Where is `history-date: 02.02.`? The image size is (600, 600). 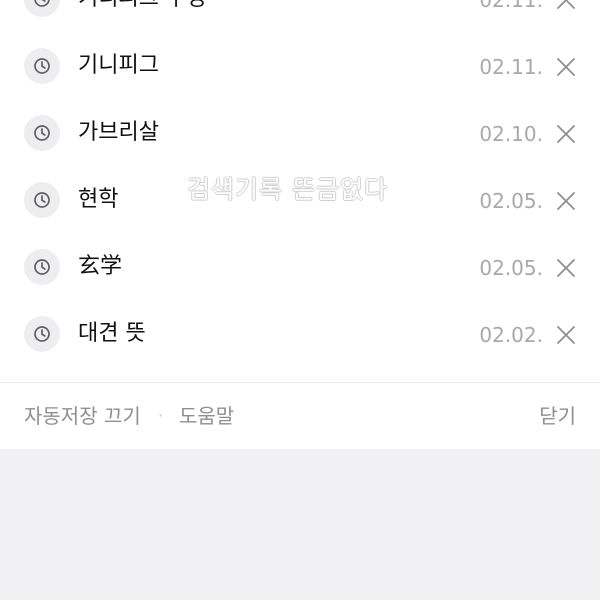
history-date: 02.02. is located at coordinates (511, 335).